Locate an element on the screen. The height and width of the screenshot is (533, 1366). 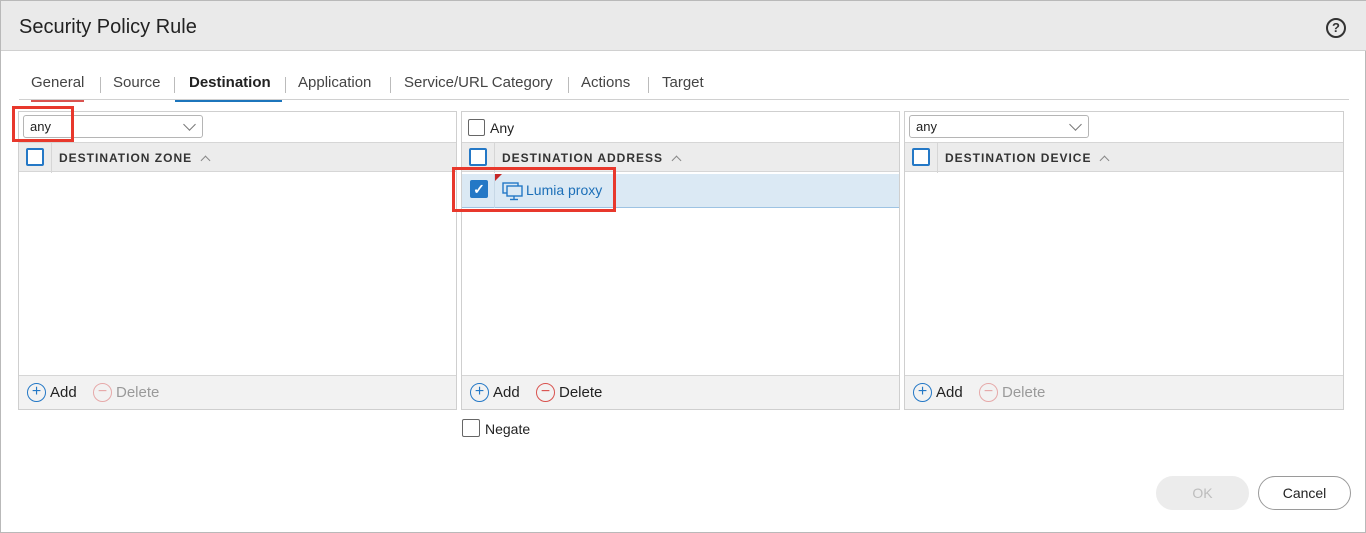
address-delete-label: Delete is located at coordinates (581, 392).